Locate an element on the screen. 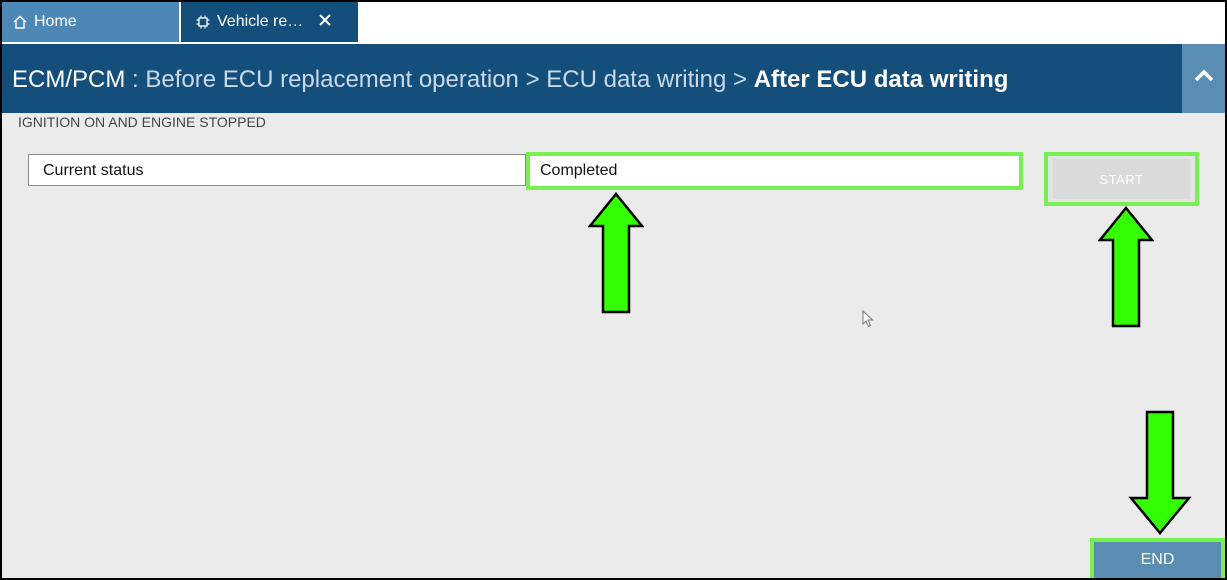 This screenshot has width=1227, height=580. close-icon is located at coordinates (325, 22).